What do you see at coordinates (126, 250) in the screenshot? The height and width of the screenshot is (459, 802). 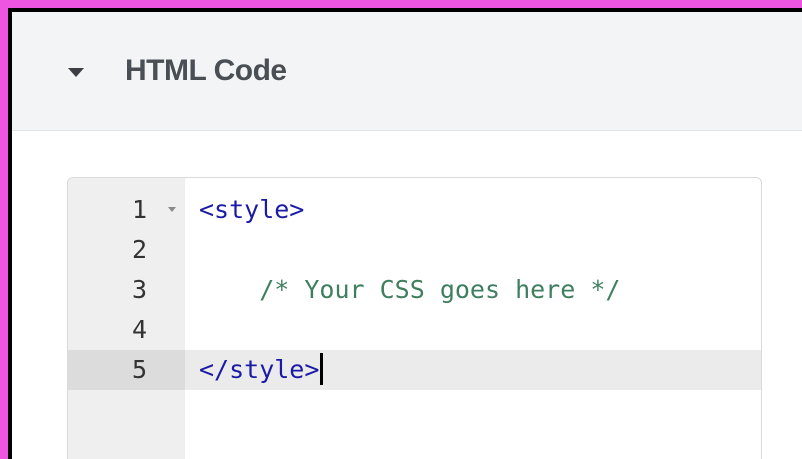 I see `gutter-cell: 2` at bounding box center [126, 250].